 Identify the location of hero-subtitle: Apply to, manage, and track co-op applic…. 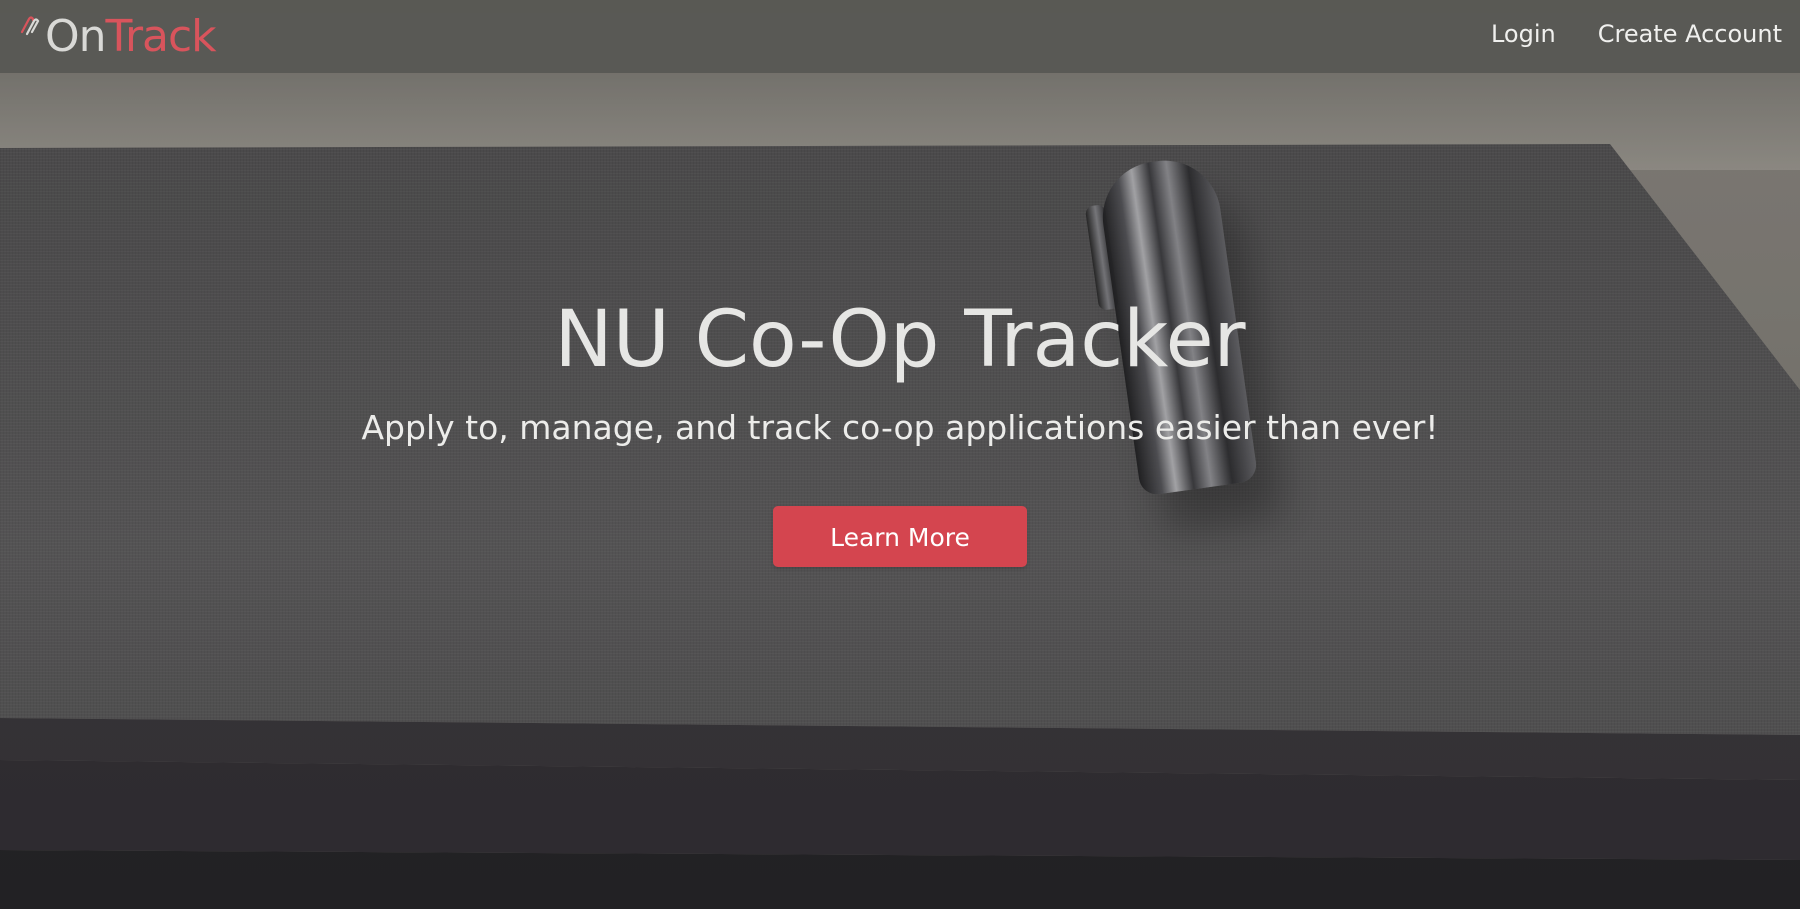
(900, 427).